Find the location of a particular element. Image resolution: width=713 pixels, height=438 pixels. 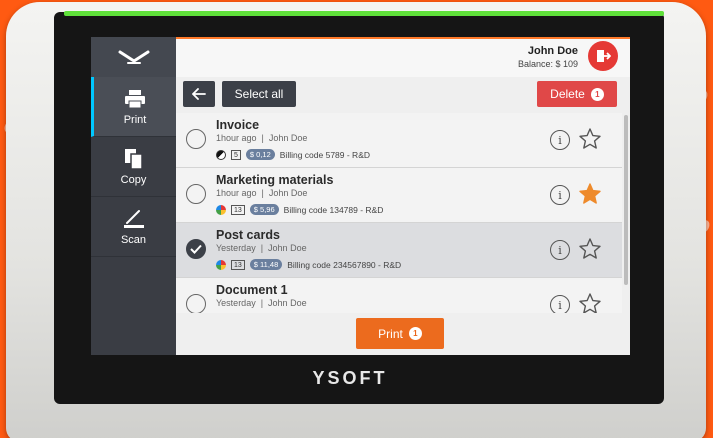

print-label: Print is located at coordinates (390, 333).